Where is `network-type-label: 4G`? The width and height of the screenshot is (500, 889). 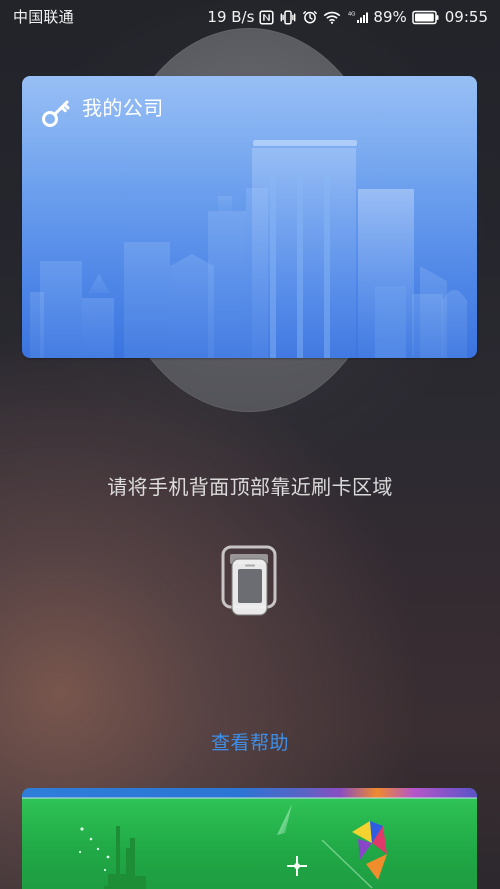 network-type-label: 4G is located at coordinates (351, 14).